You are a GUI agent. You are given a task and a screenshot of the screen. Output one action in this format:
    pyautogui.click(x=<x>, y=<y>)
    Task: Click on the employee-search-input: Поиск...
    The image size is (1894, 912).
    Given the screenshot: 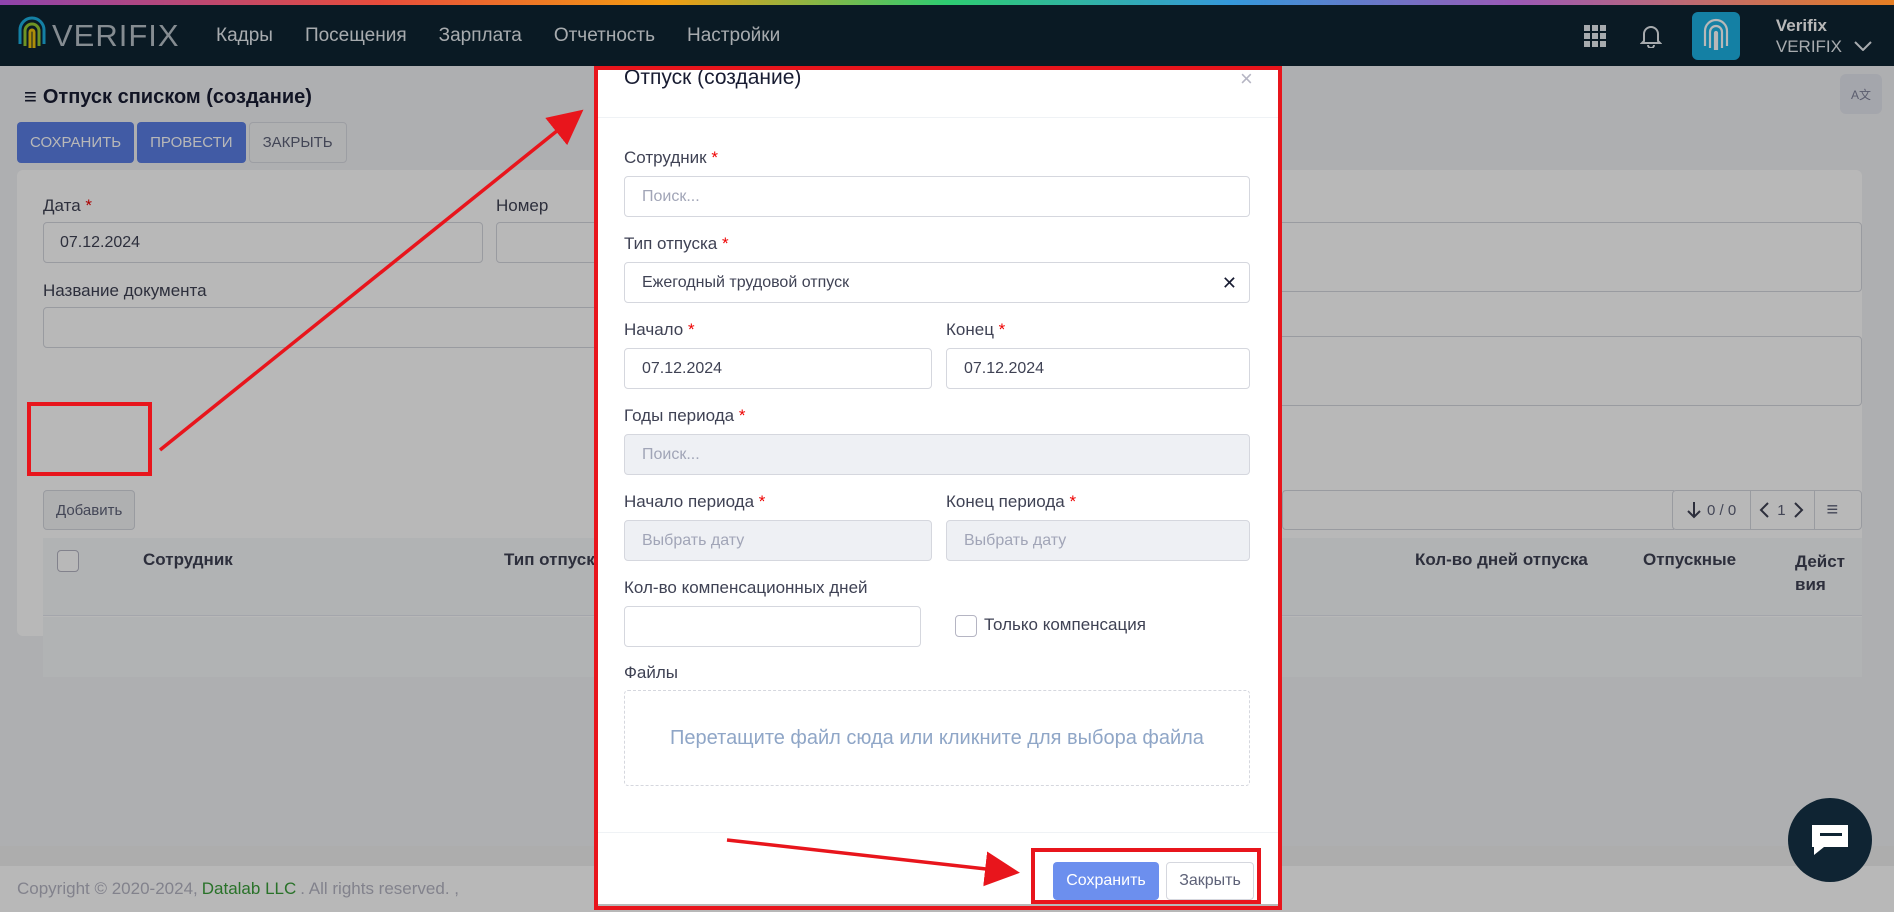 What is the action you would take?
    pyautogui.click(x=937, y=196)
    